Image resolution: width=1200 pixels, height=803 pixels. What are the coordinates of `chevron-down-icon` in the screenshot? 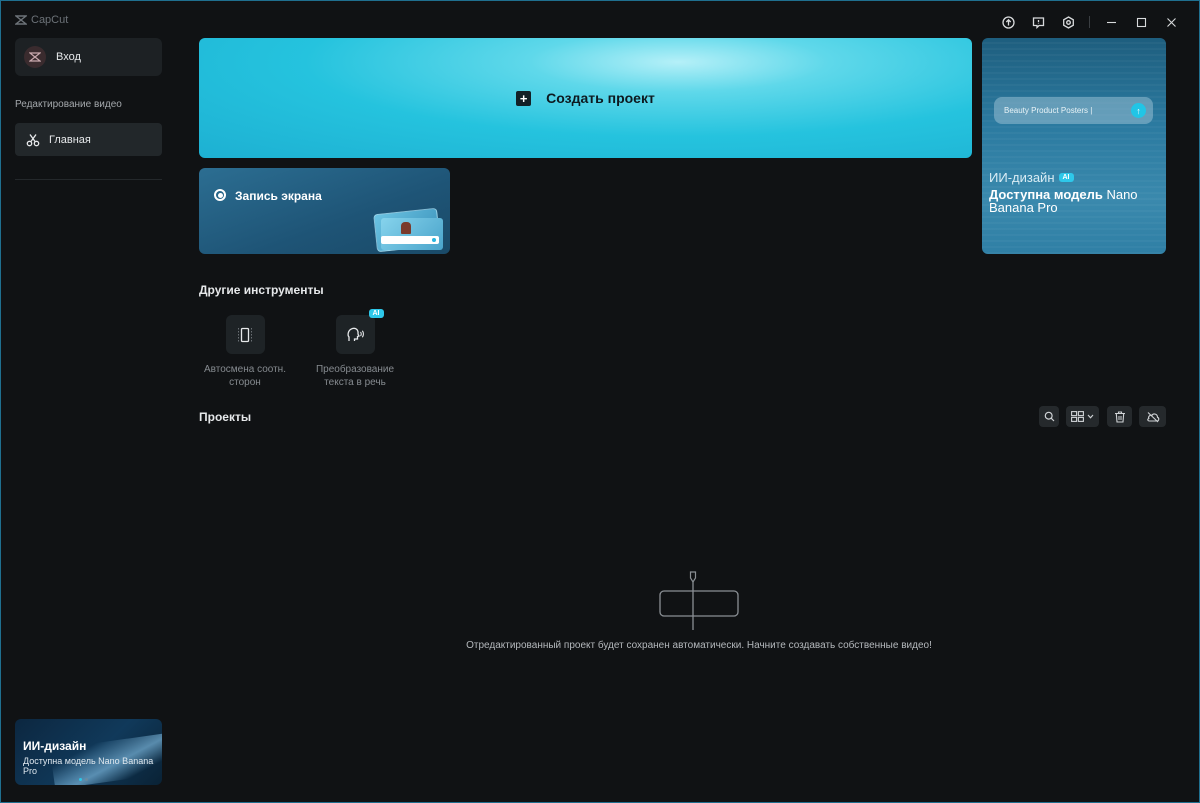 It's located at (1090, 416).